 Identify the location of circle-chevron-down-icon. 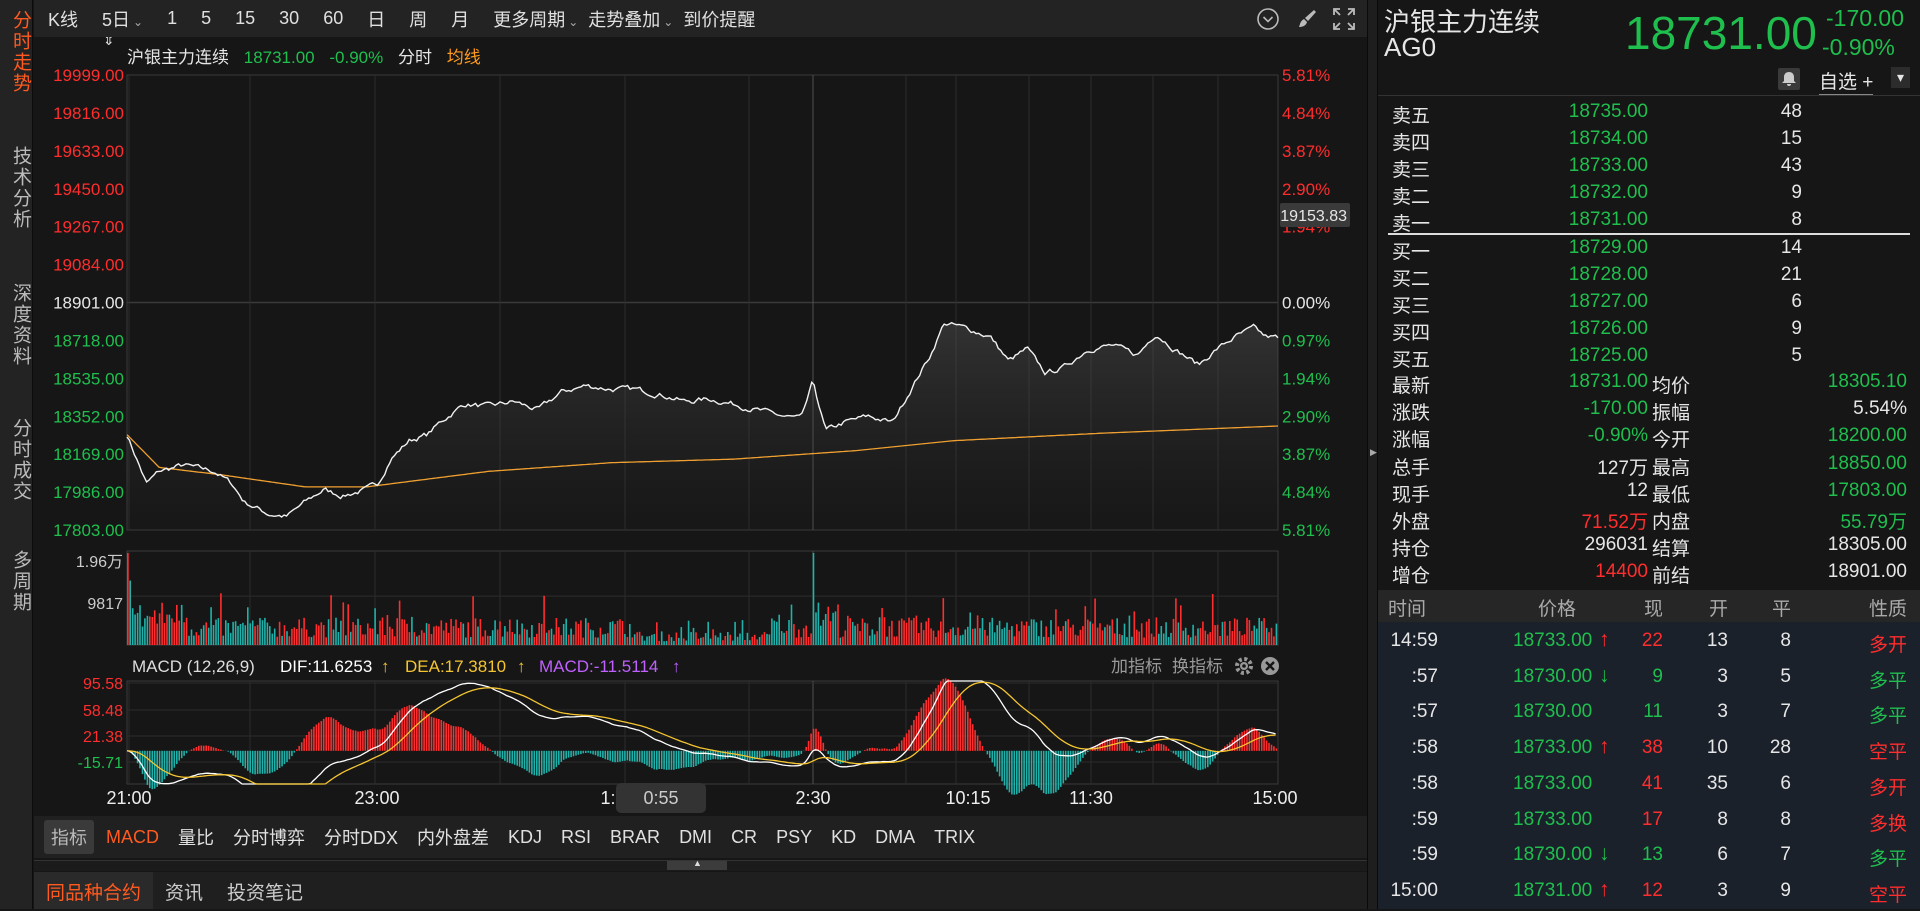
(1268, 19).